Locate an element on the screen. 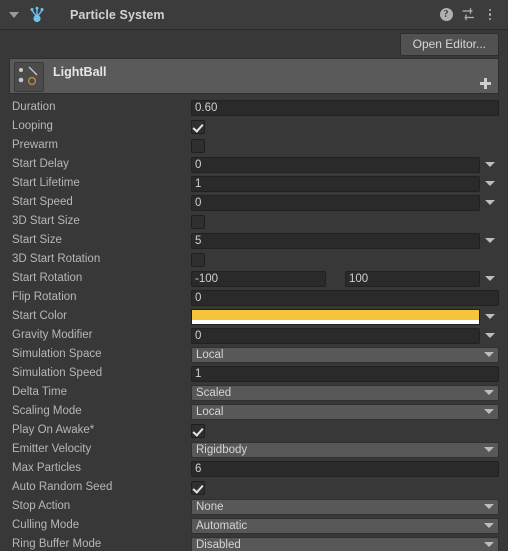  property-label: Start Speed is located at coordinates (42, 202).